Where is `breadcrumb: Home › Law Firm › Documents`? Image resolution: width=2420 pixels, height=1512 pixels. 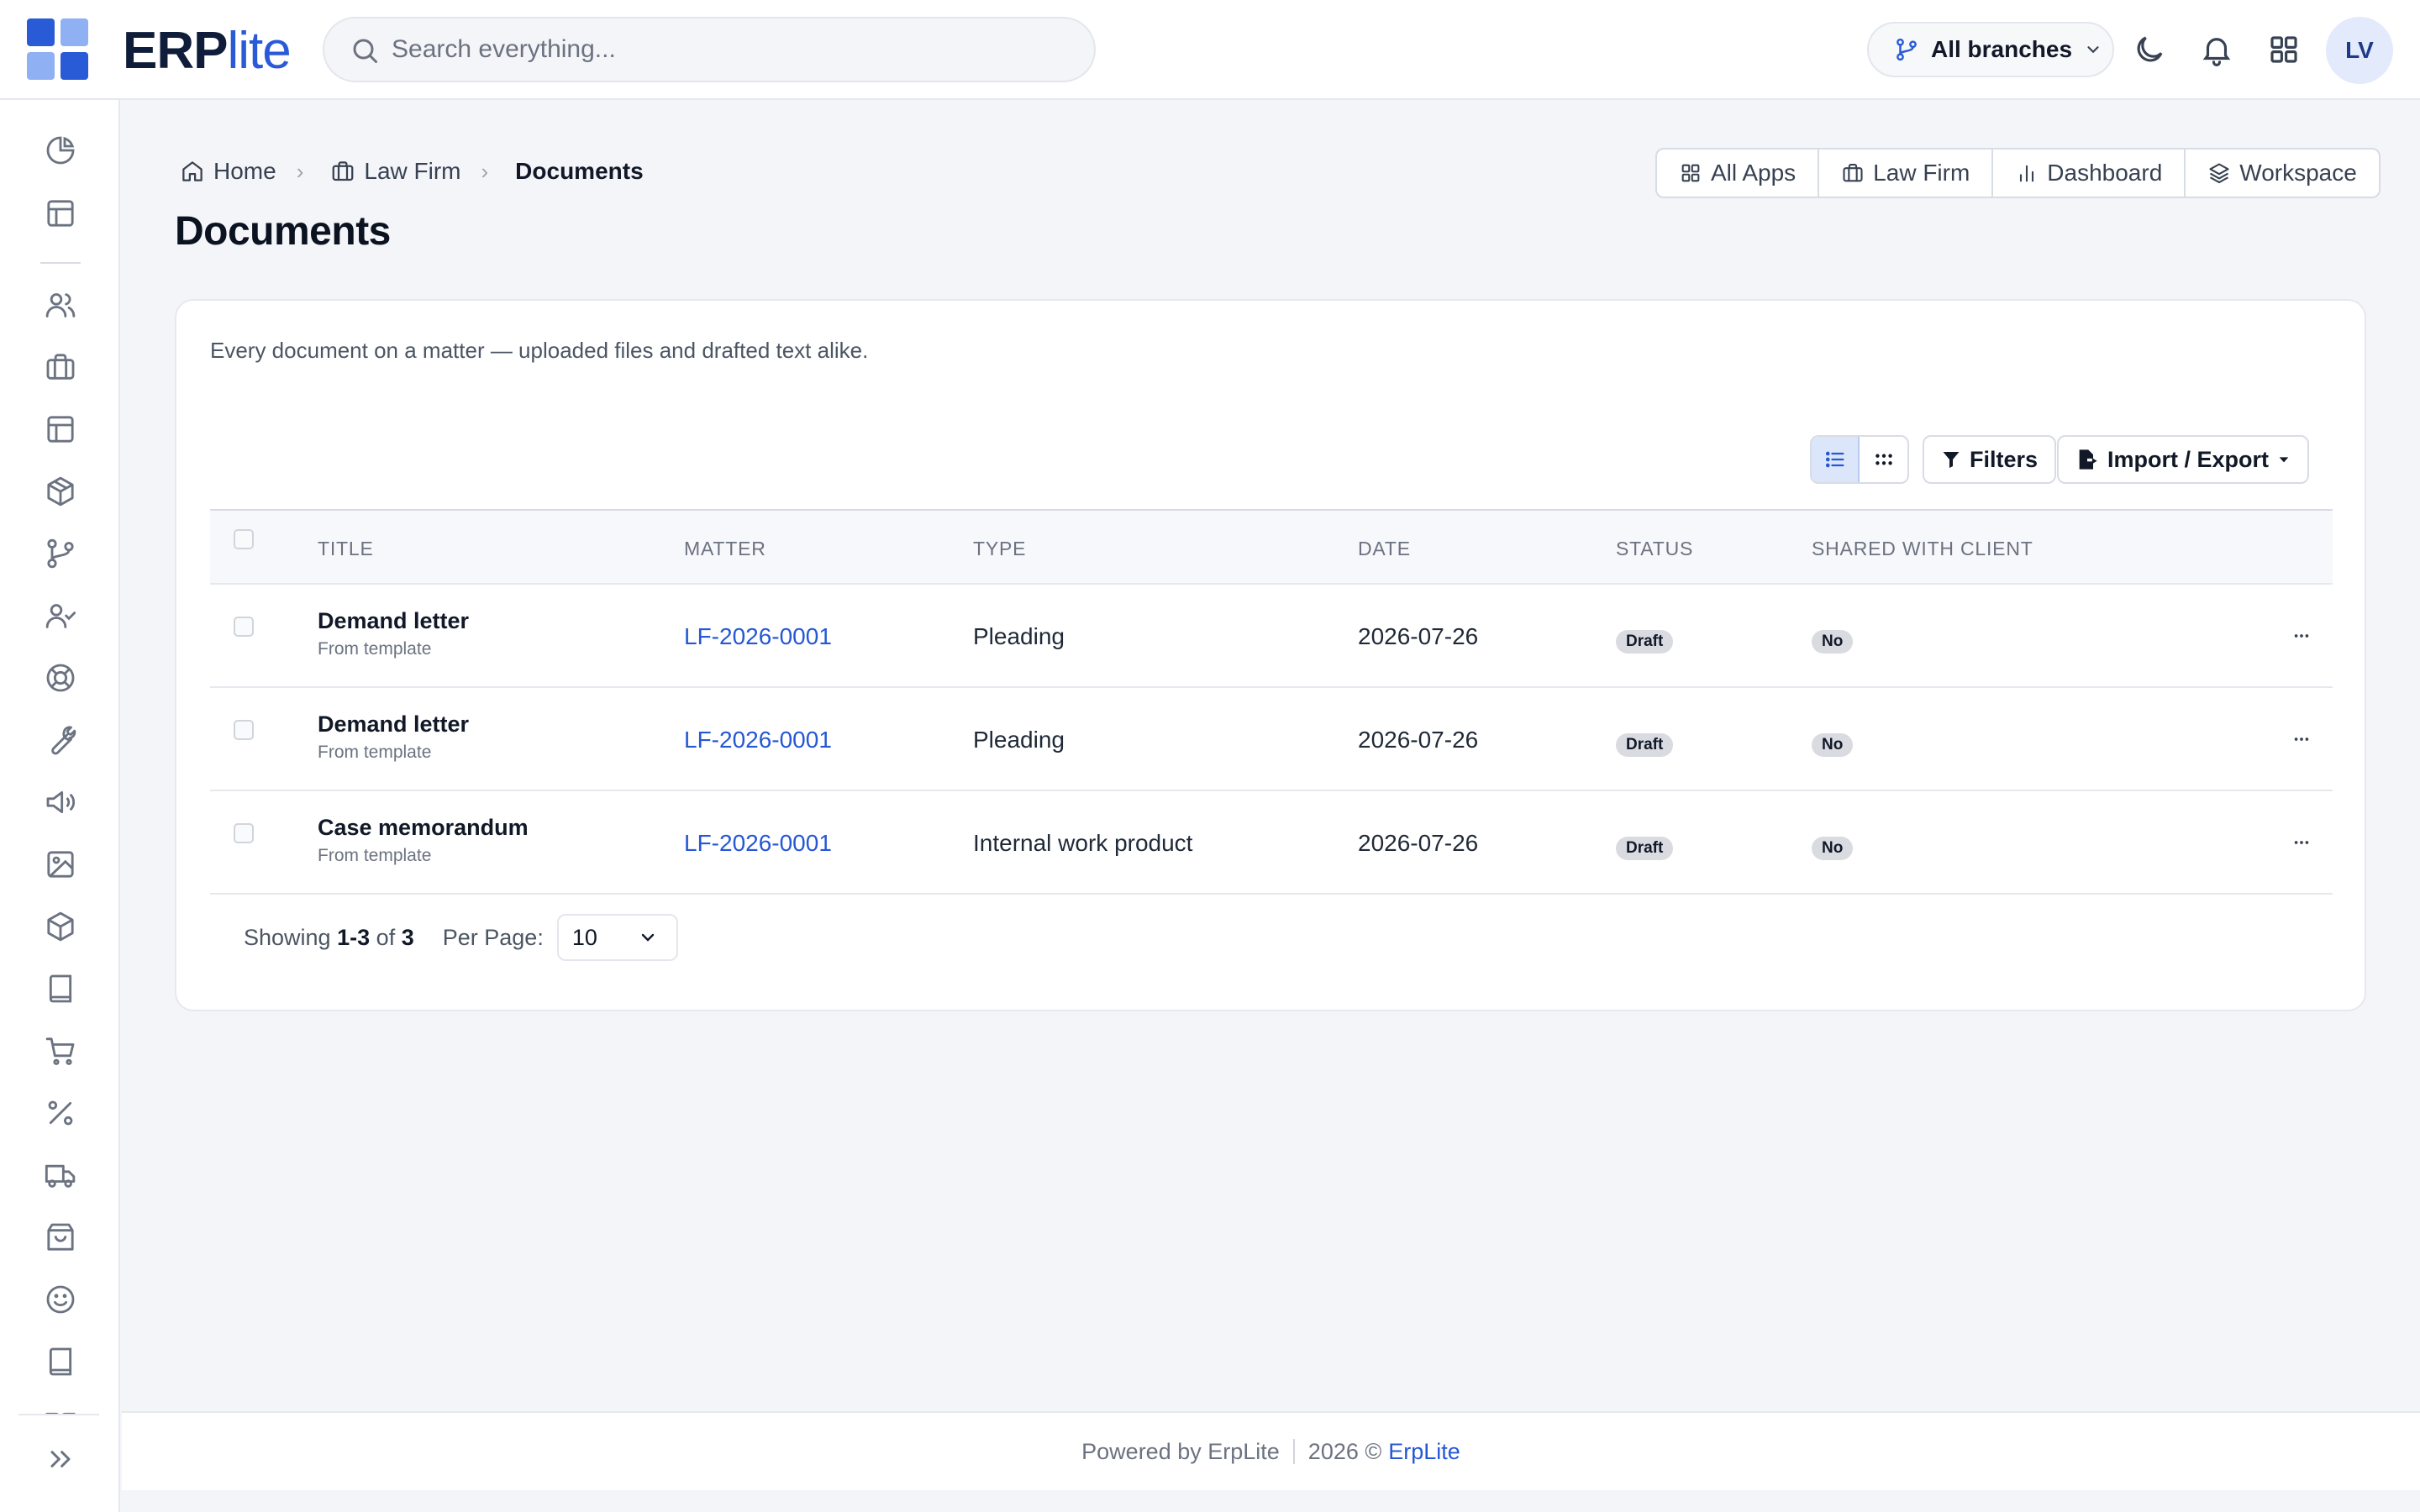 breadcrumb: Home › Law Firm › Documents is located at coordinates (412, 171).